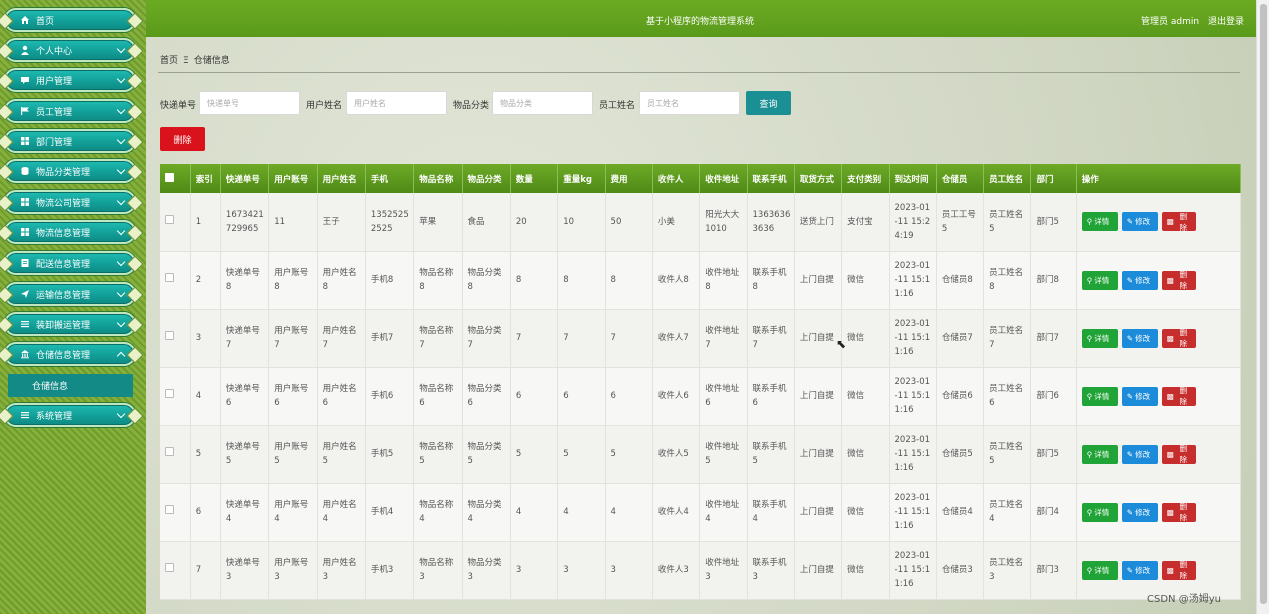 This screenshot has width=1269, height=614. What do you see at coordinates (182, 139) in the screenshot?
I see `batch-delete-button: 删除` at bounding box center [182, 139].